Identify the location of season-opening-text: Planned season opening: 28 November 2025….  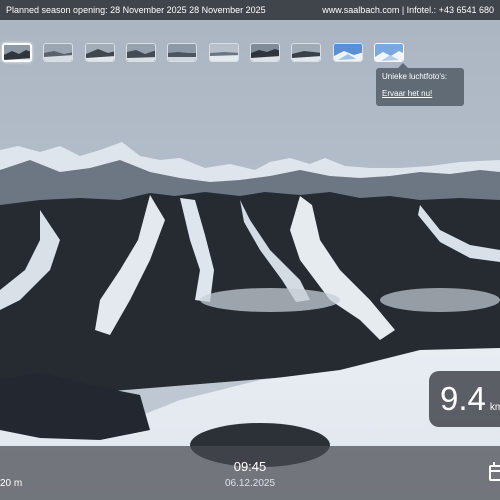
(136, 10).